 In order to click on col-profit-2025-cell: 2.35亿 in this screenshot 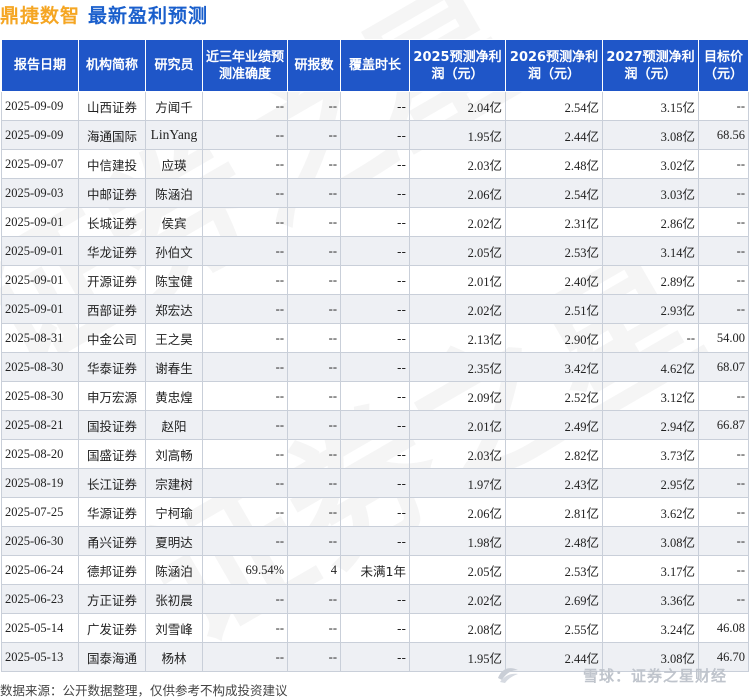, I will do `click(457, 367)`.